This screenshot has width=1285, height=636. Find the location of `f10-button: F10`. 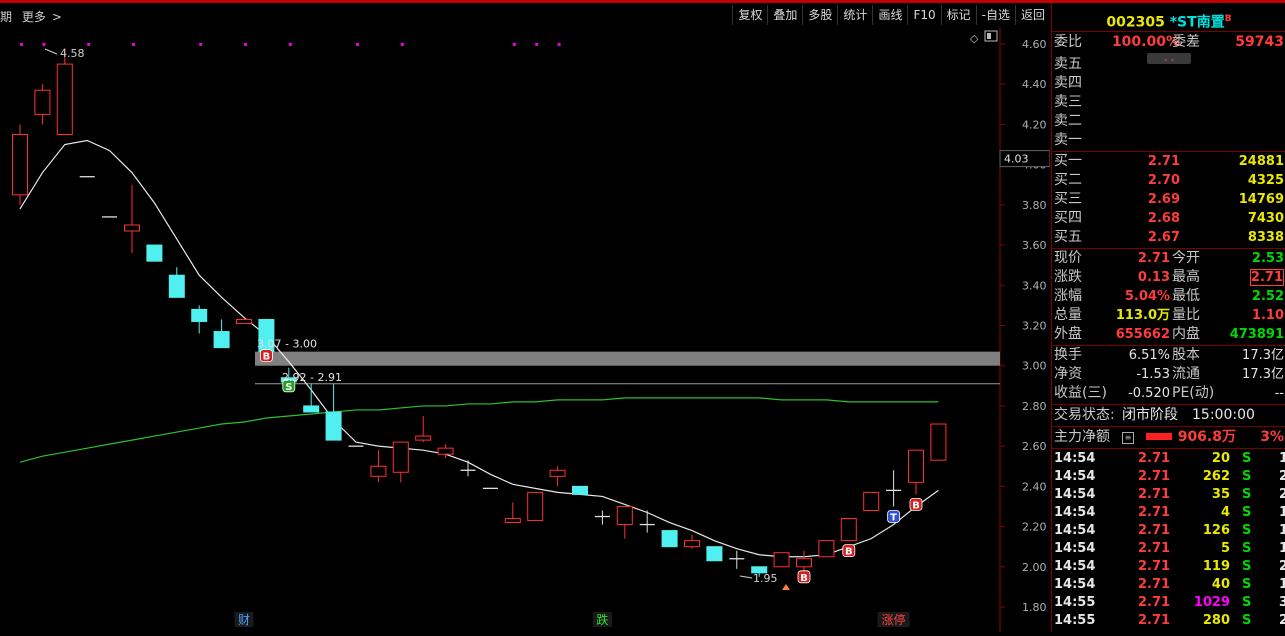

f10-button: F10 is located at coordinates (923, 15).